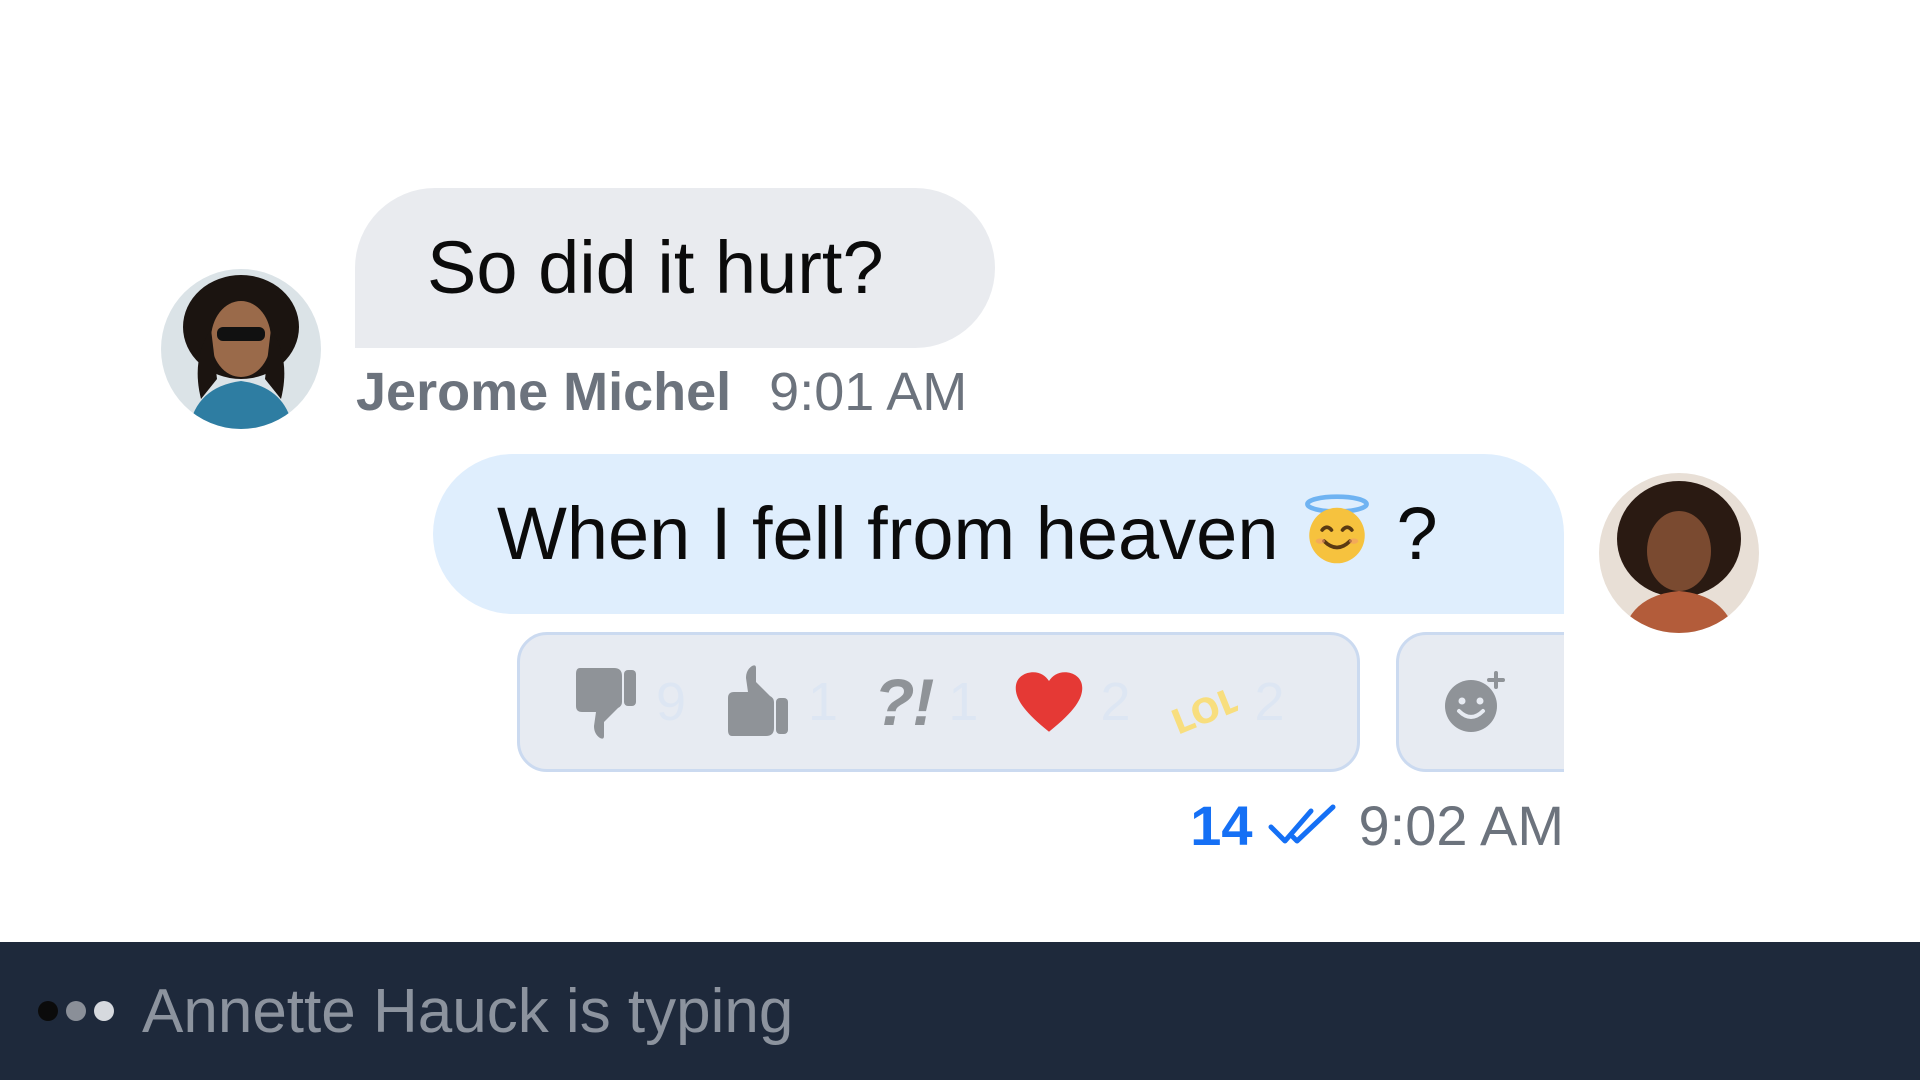  Describe the element at coordinates (1202, 711) in the screenshot. I see `svg-text: LOL` at that location.